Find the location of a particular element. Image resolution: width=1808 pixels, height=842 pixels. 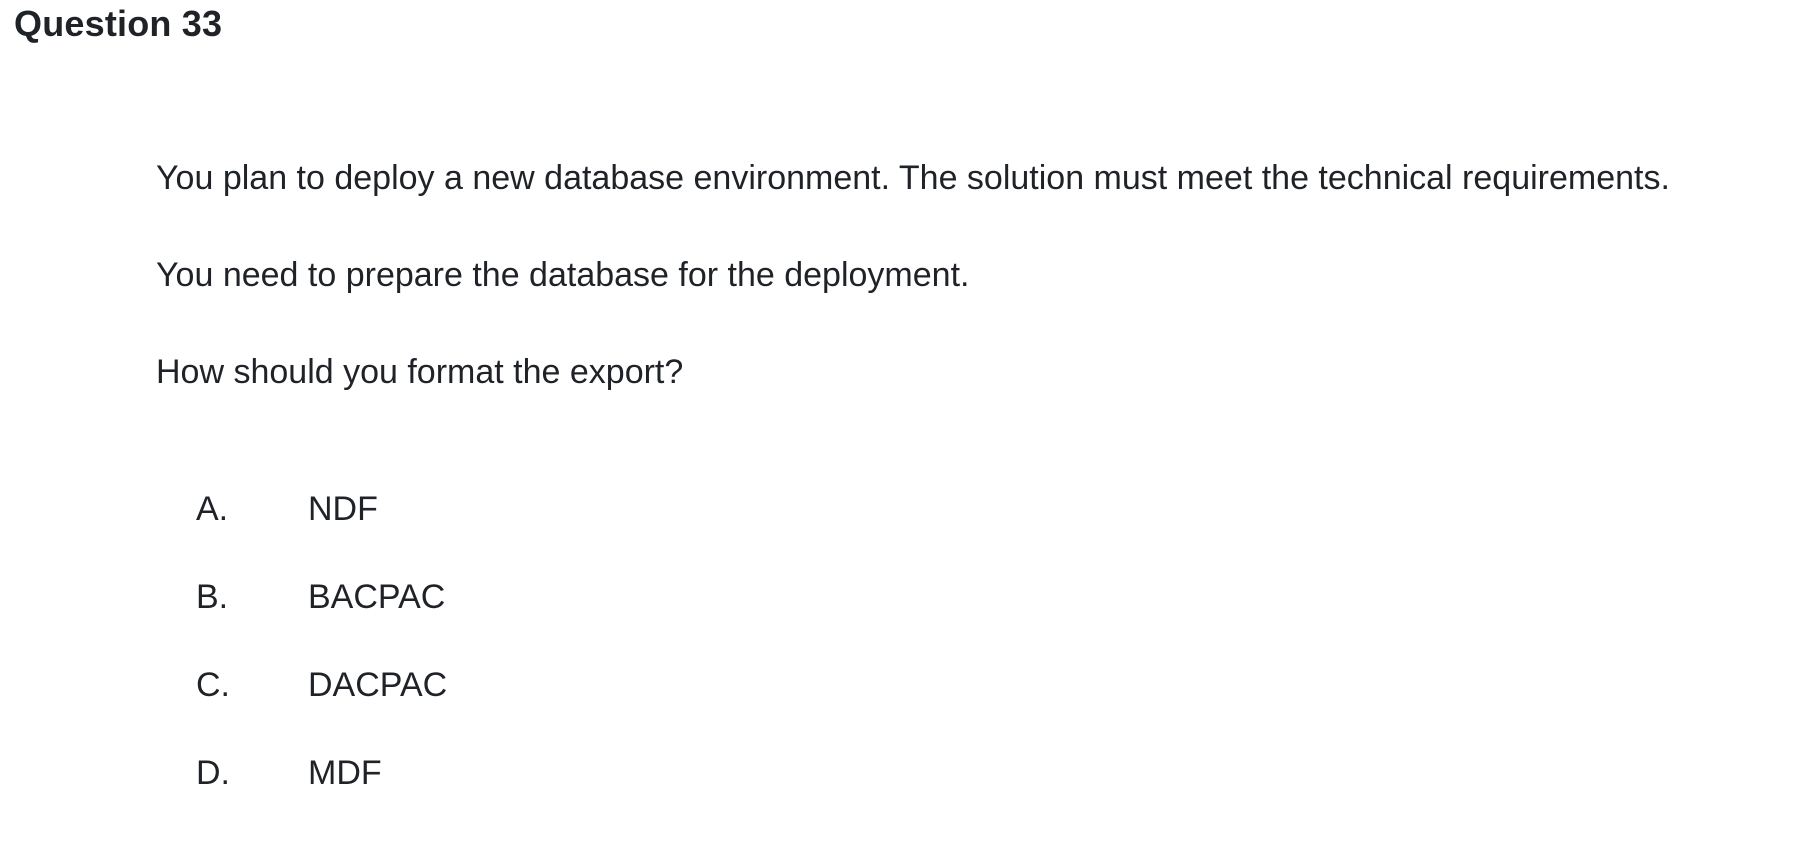

answer-option-c: C. DACPAC is located at coordinates (321, 710).